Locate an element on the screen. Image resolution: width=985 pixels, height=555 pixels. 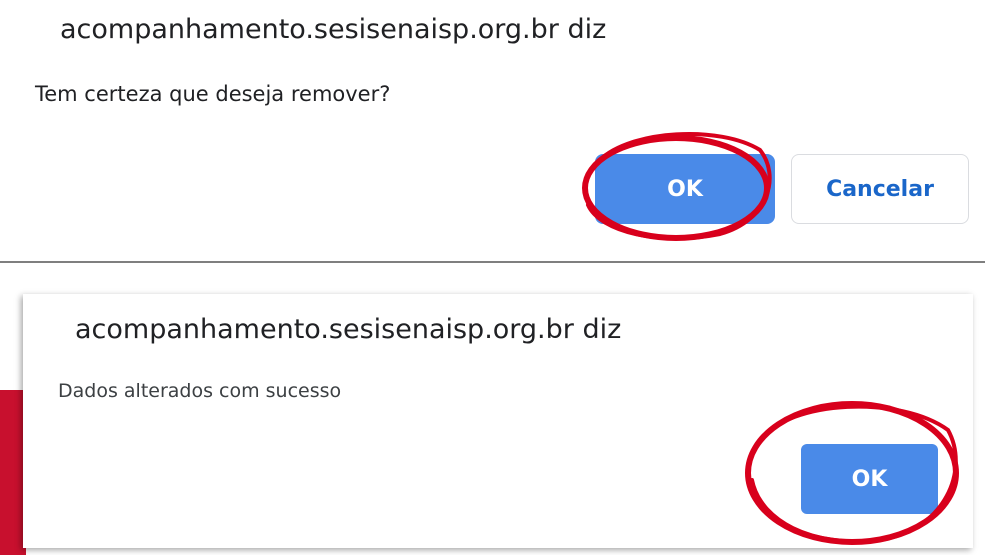
dialog-message: Dados alterados com sucesso is located at coordinates (200, 391).